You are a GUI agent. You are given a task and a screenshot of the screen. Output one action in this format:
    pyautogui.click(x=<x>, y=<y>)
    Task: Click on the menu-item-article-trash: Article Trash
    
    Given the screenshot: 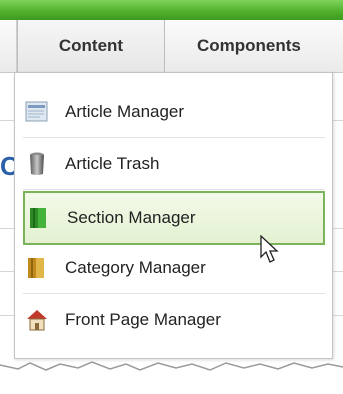 What is the action you would take?
    pyautogui.click(x=174, y=164)
    